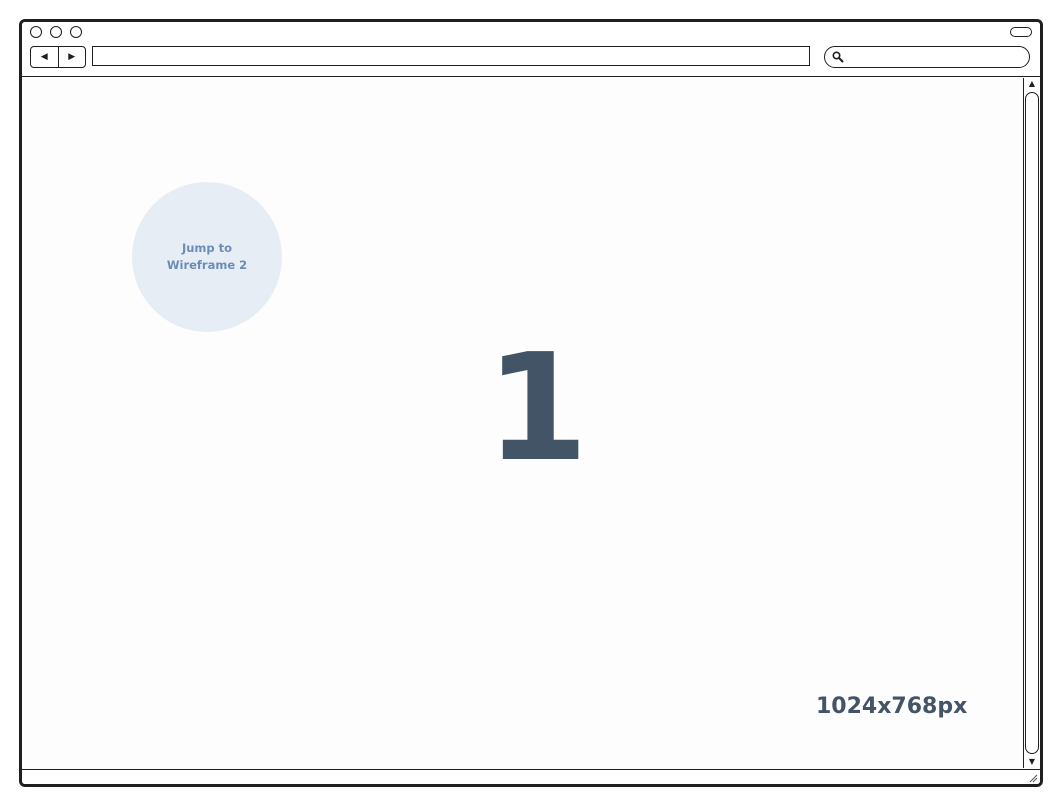  Describe the element at coordinates (1033, 778) in the screenshot. I see `resize-grip-icon` at that location.